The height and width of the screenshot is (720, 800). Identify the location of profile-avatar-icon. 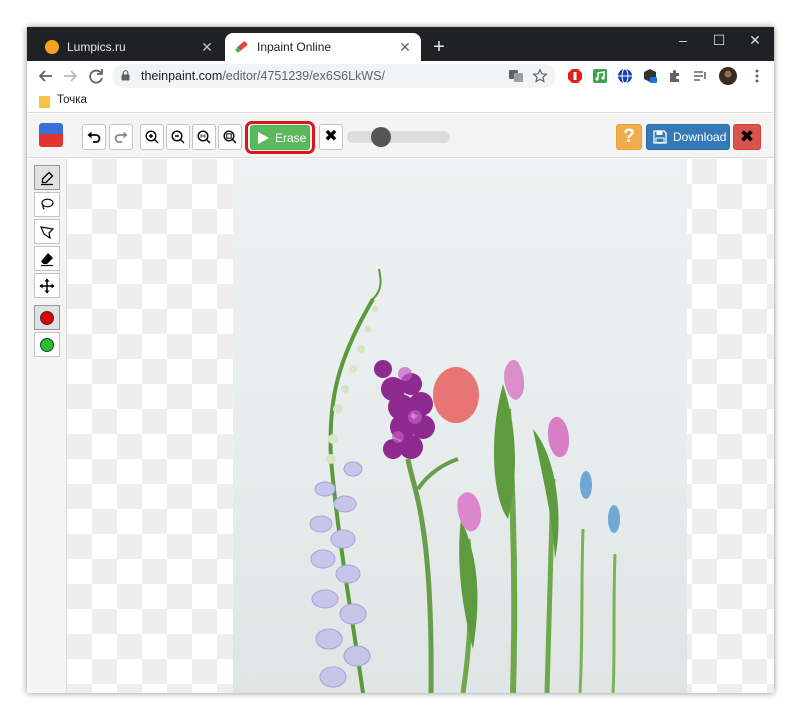
(728, 76).